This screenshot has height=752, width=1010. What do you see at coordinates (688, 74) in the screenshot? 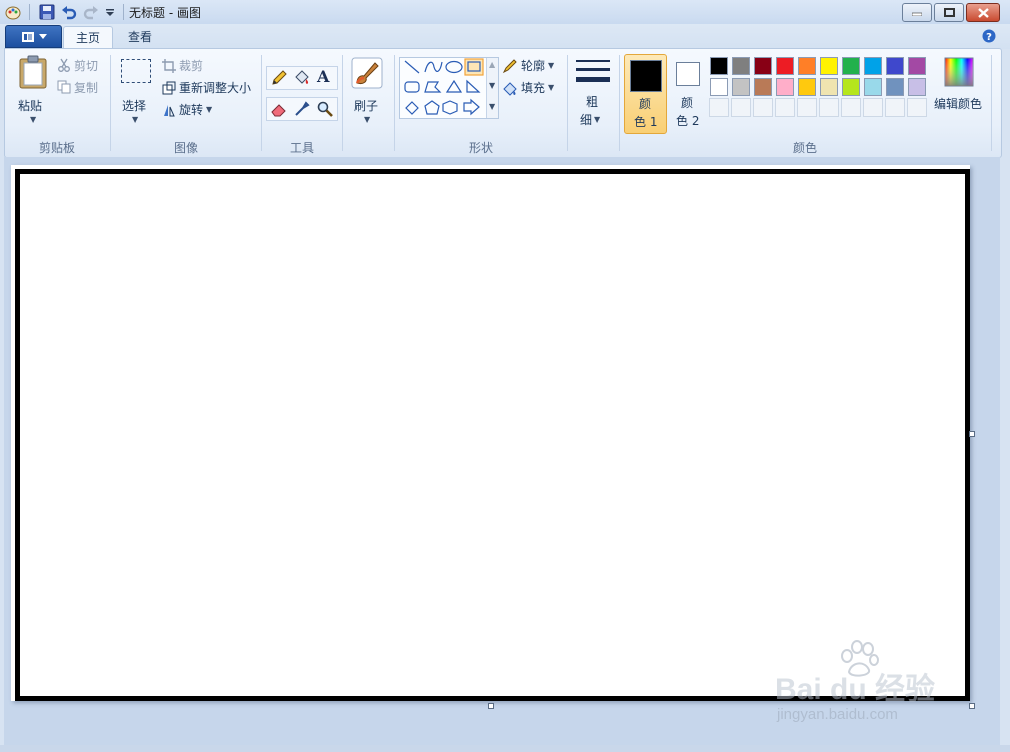
I see `color2-swatch` at bounding box center [688, 74].